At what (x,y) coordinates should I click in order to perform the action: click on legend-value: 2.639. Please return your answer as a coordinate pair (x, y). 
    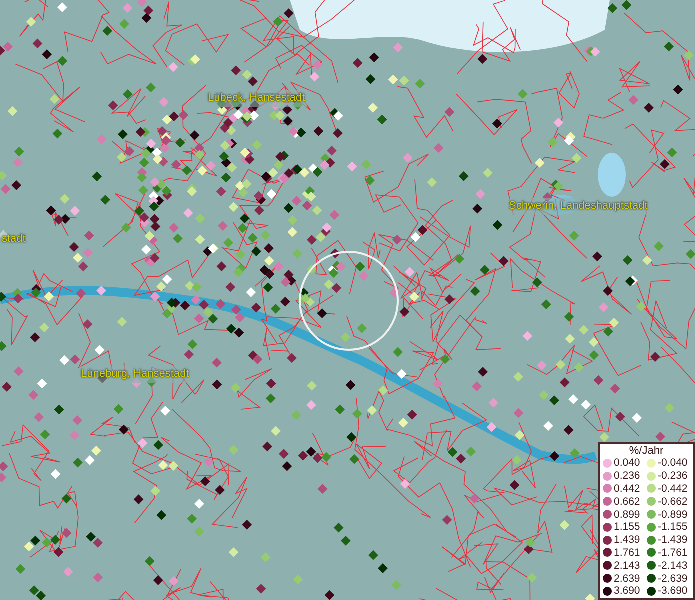
    Looking at the image, I should click on (628, 578).